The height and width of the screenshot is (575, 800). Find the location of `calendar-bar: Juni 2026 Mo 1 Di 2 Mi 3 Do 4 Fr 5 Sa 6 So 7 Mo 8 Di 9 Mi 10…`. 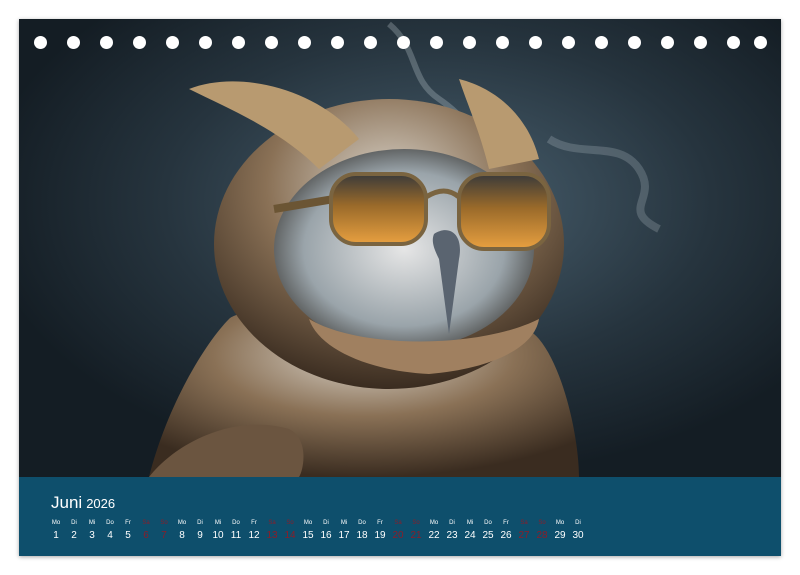

calendar-bar: Juni 2026 Mo 1 Di 2 Mi 3 Do 4 Fr 5 Sa 6 So 7 Mo 8 Di 9 Mi 10… is located at coordinates (400, 516).